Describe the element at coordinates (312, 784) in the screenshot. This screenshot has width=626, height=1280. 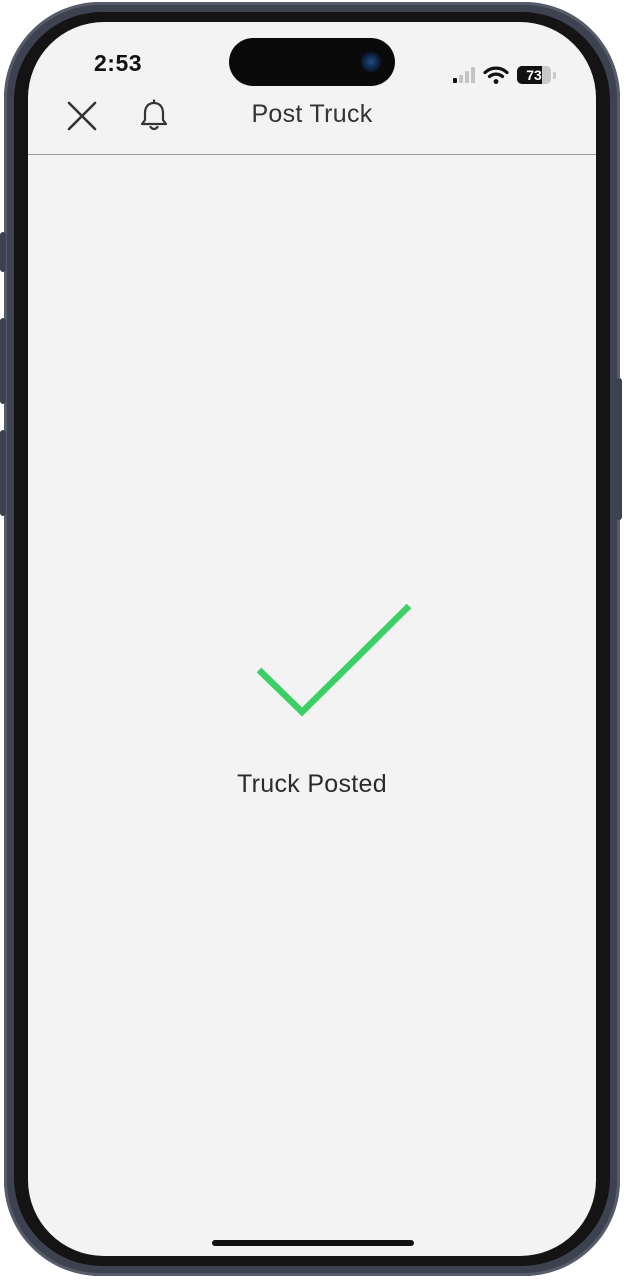
I see `success-message: Truck Posted` at that location.